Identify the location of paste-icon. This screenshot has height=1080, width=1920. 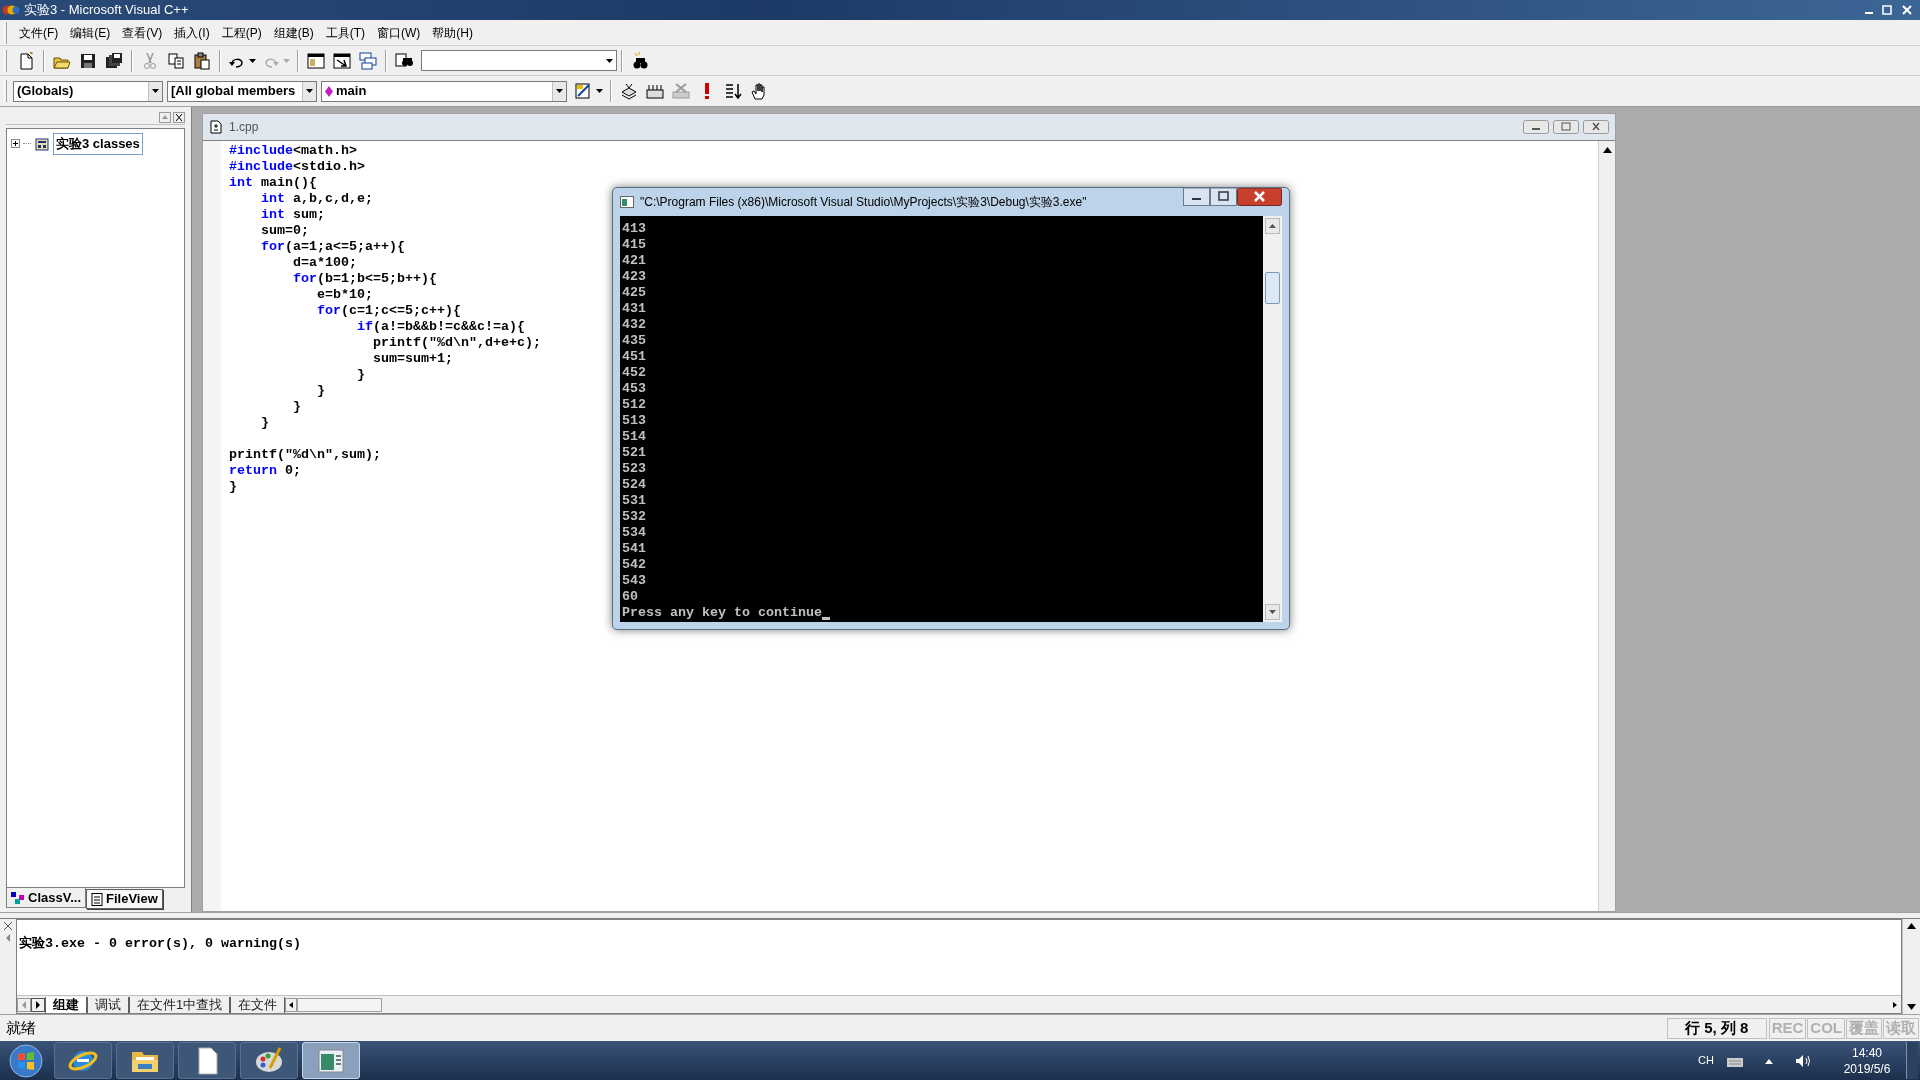
(202, 60).